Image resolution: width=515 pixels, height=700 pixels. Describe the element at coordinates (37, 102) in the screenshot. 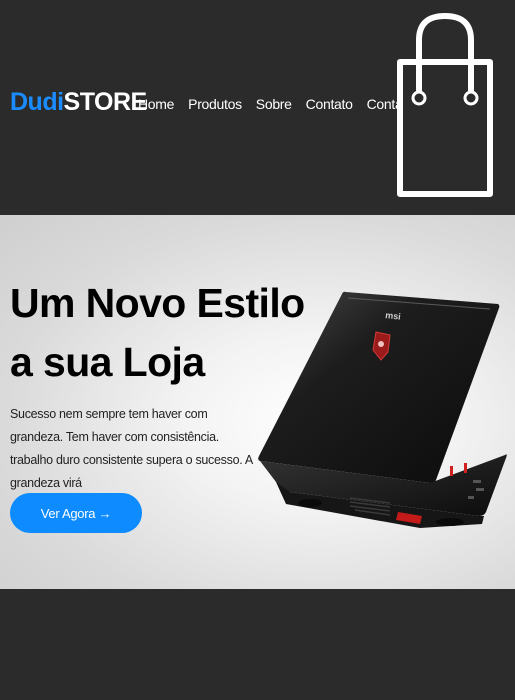

I see `brand-logo-part1: Dudi` at that location.